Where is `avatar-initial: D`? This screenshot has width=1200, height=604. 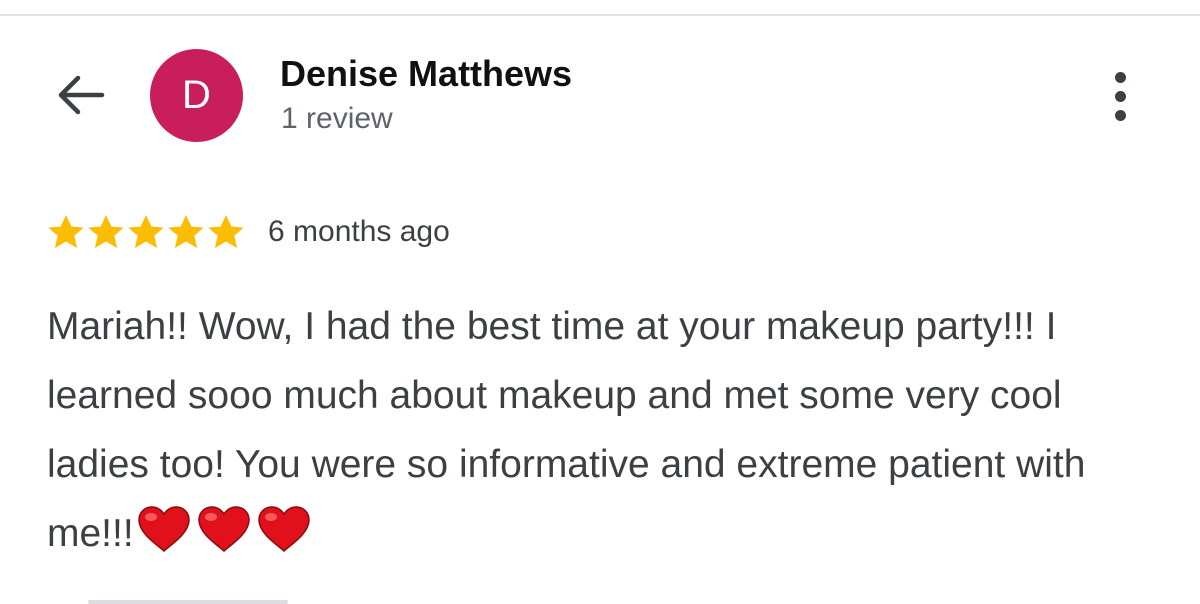
avatar-initial: D is located at coordinates (196, 95).